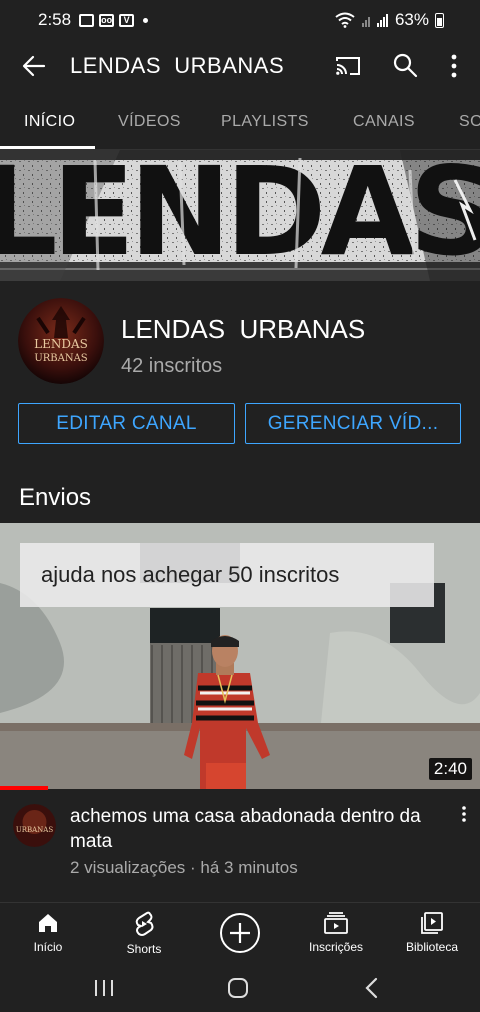  I want to click on video-channel-avatar: URBANAS, so click(34, 825).